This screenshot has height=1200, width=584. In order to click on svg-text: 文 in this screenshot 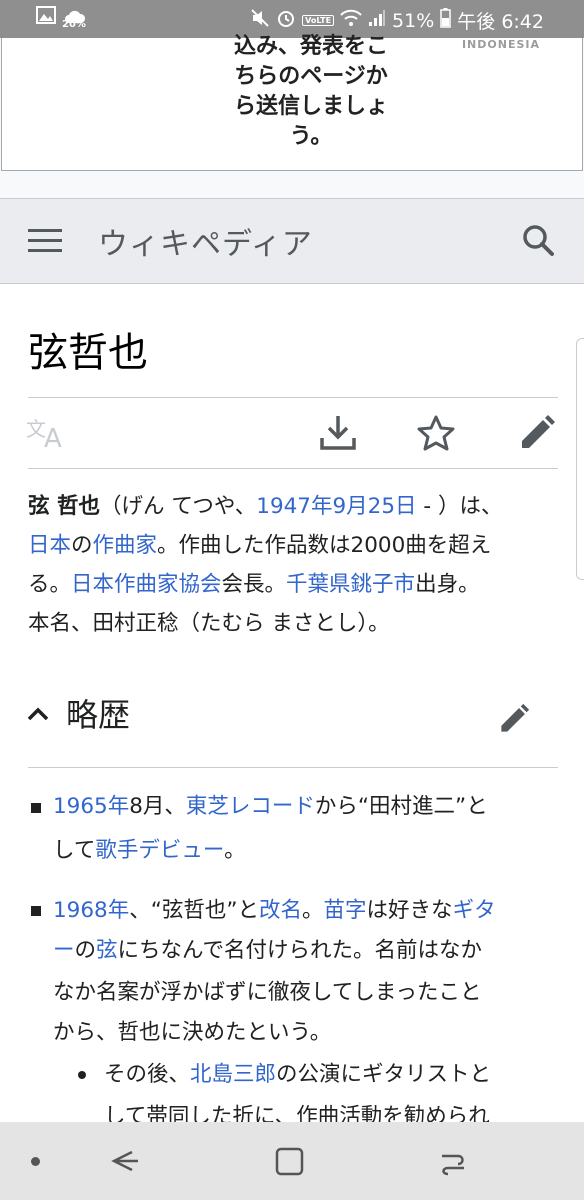, I will do `click(36, 429)`.